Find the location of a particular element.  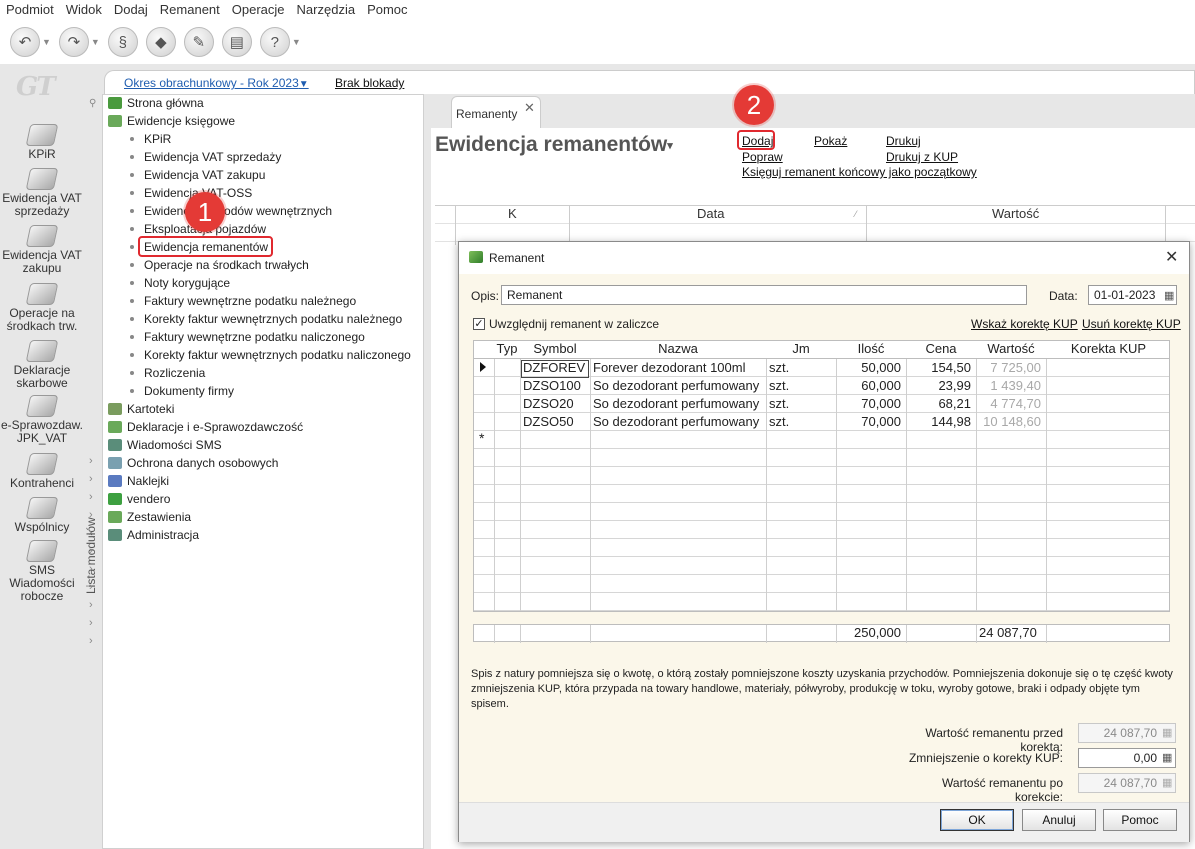

show-kup-correction-link: Wskaż korektę KUP is located at coordinates (1024, 324).